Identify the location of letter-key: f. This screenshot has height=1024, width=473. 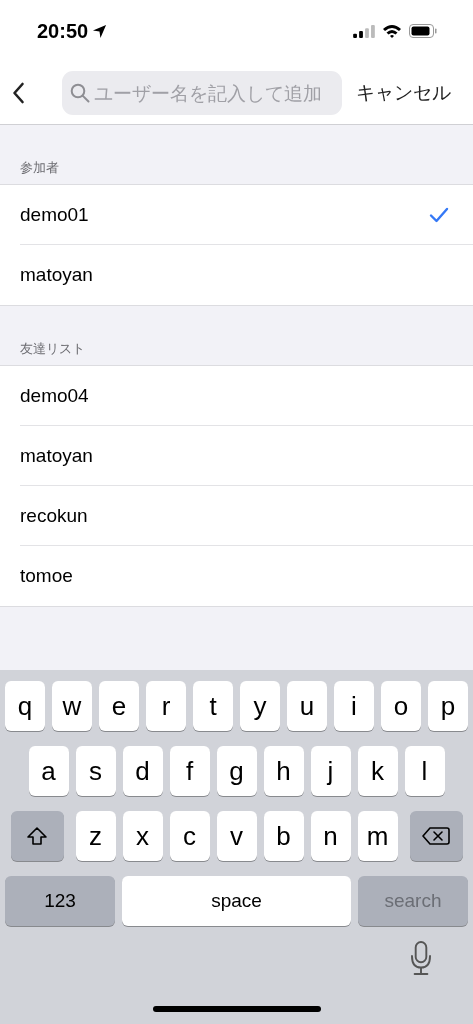
(189, 771).